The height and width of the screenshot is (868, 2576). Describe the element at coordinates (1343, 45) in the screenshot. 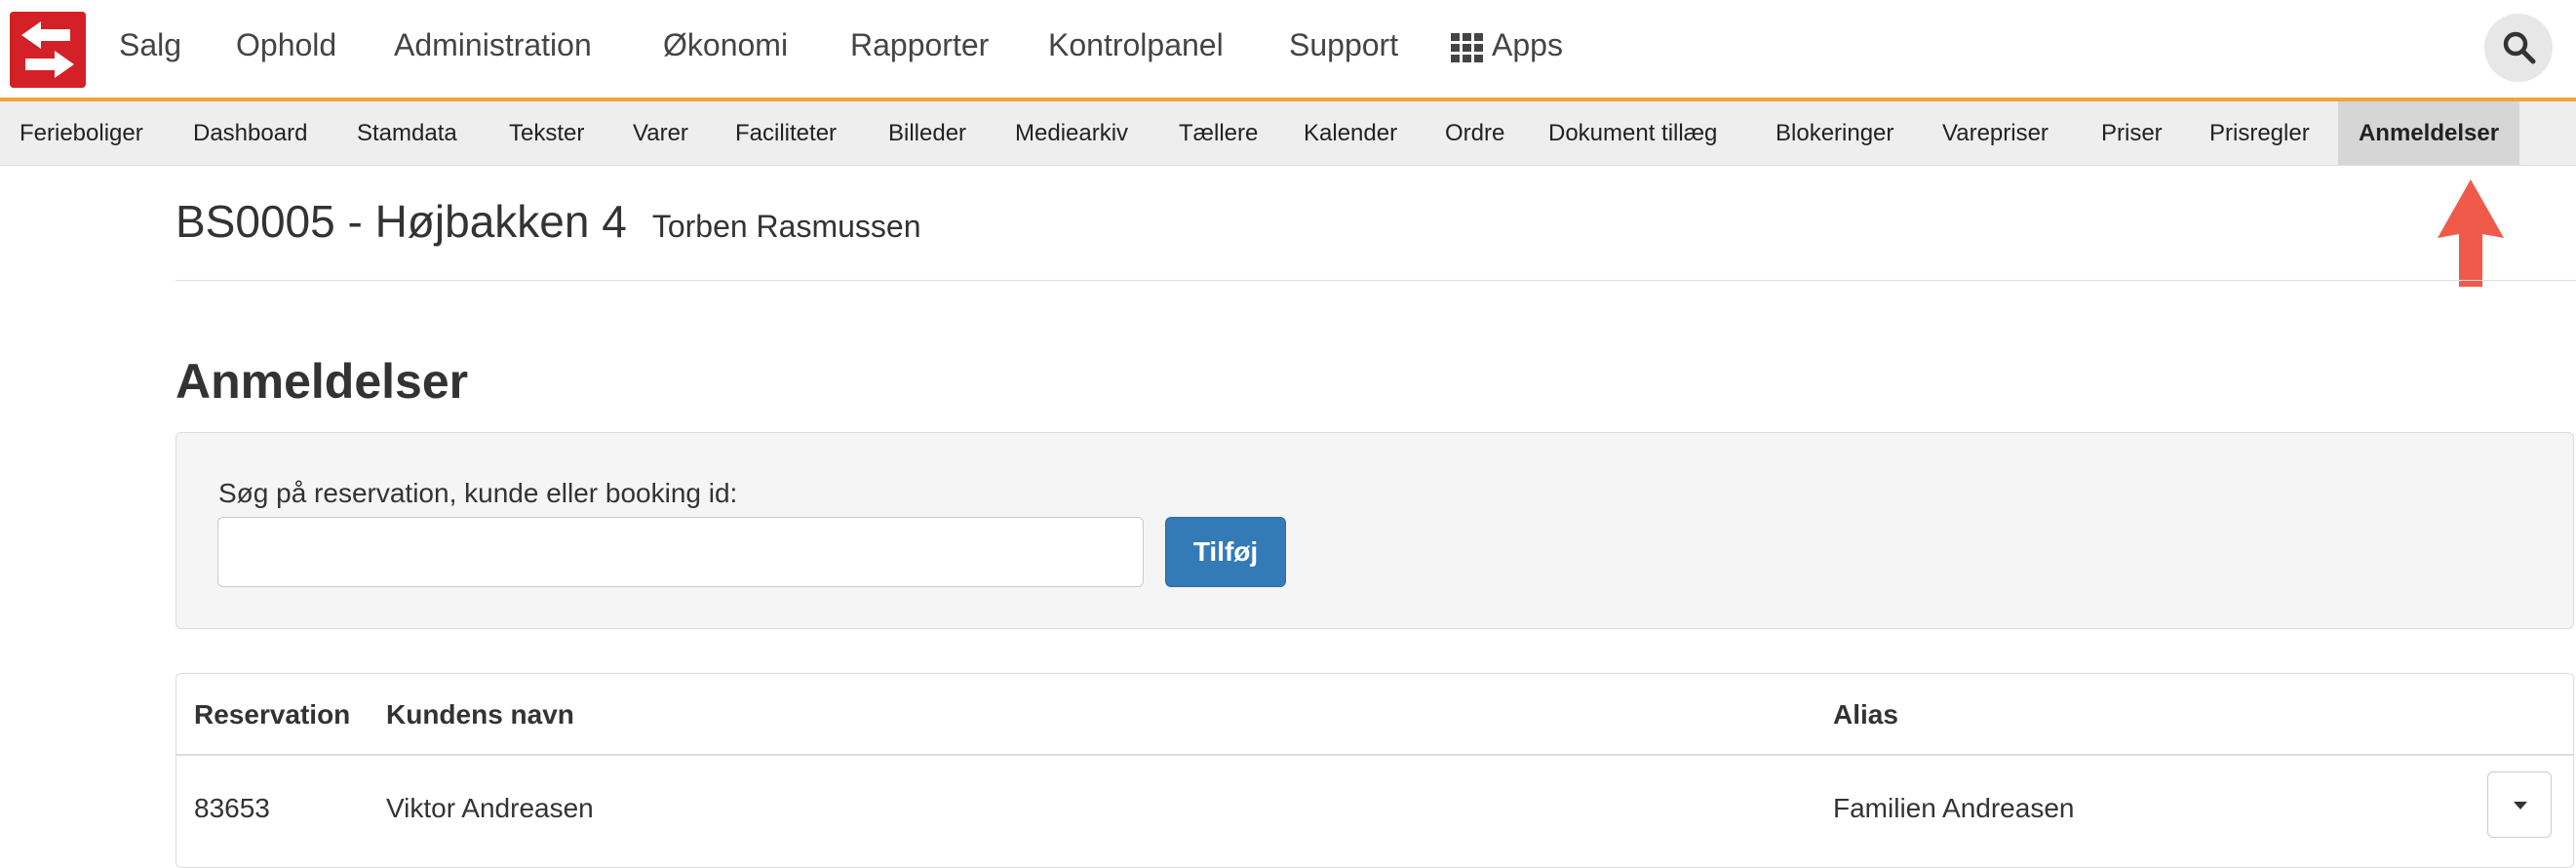

I see `nav-support: Support` at that location.